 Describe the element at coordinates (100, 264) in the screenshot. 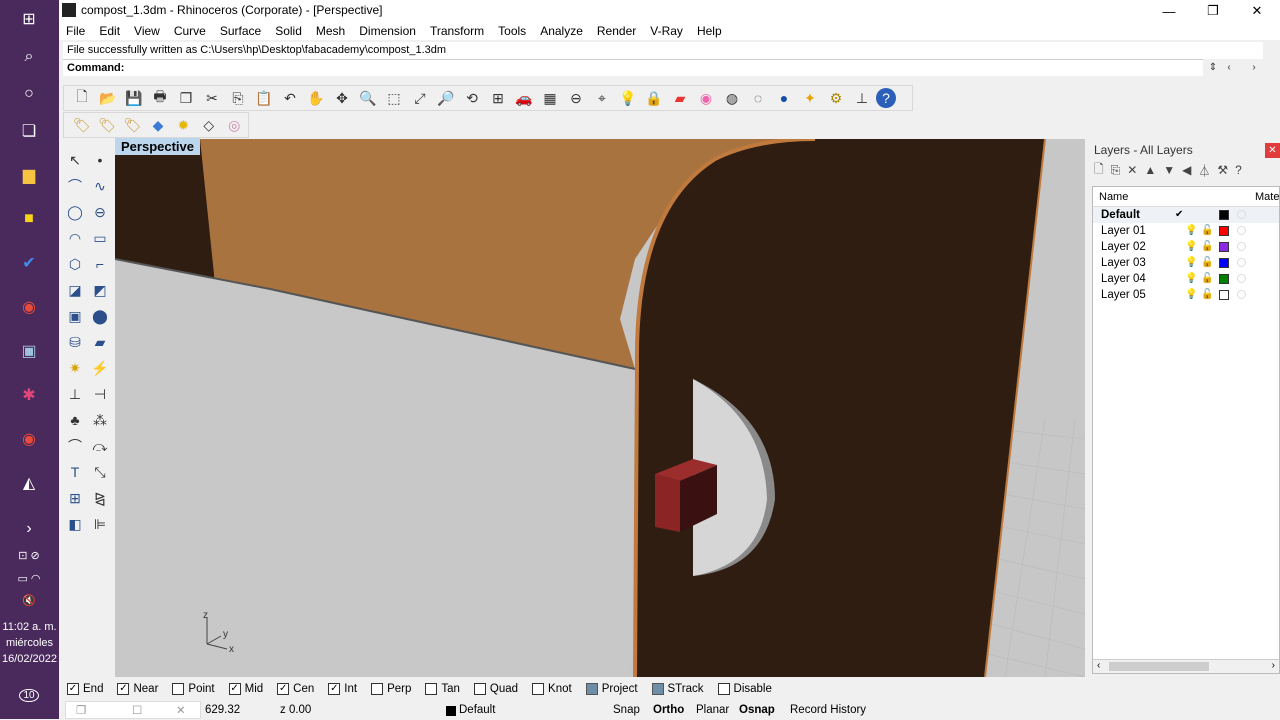

I see `fillet-curve-icon: ⌐` at that location.